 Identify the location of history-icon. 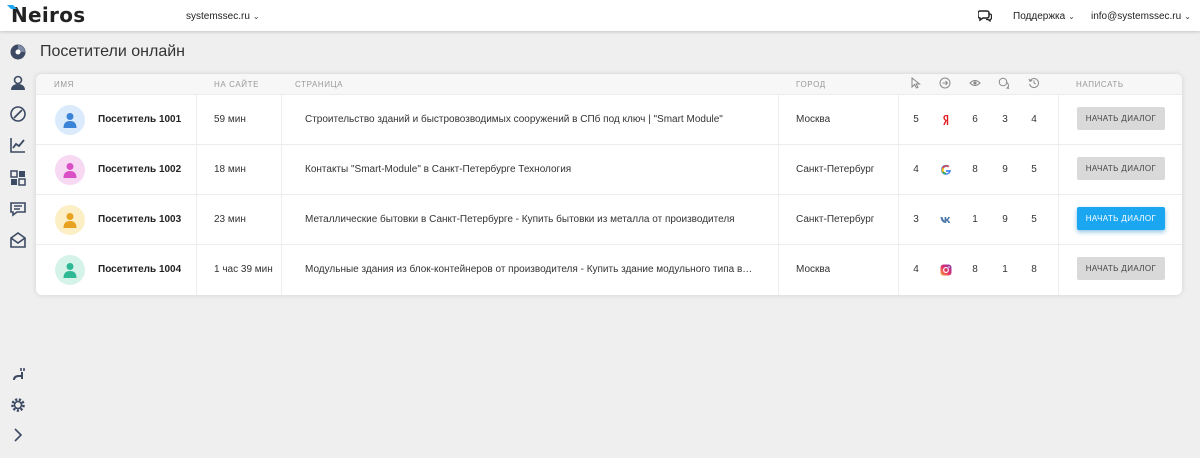
(1033, 83).